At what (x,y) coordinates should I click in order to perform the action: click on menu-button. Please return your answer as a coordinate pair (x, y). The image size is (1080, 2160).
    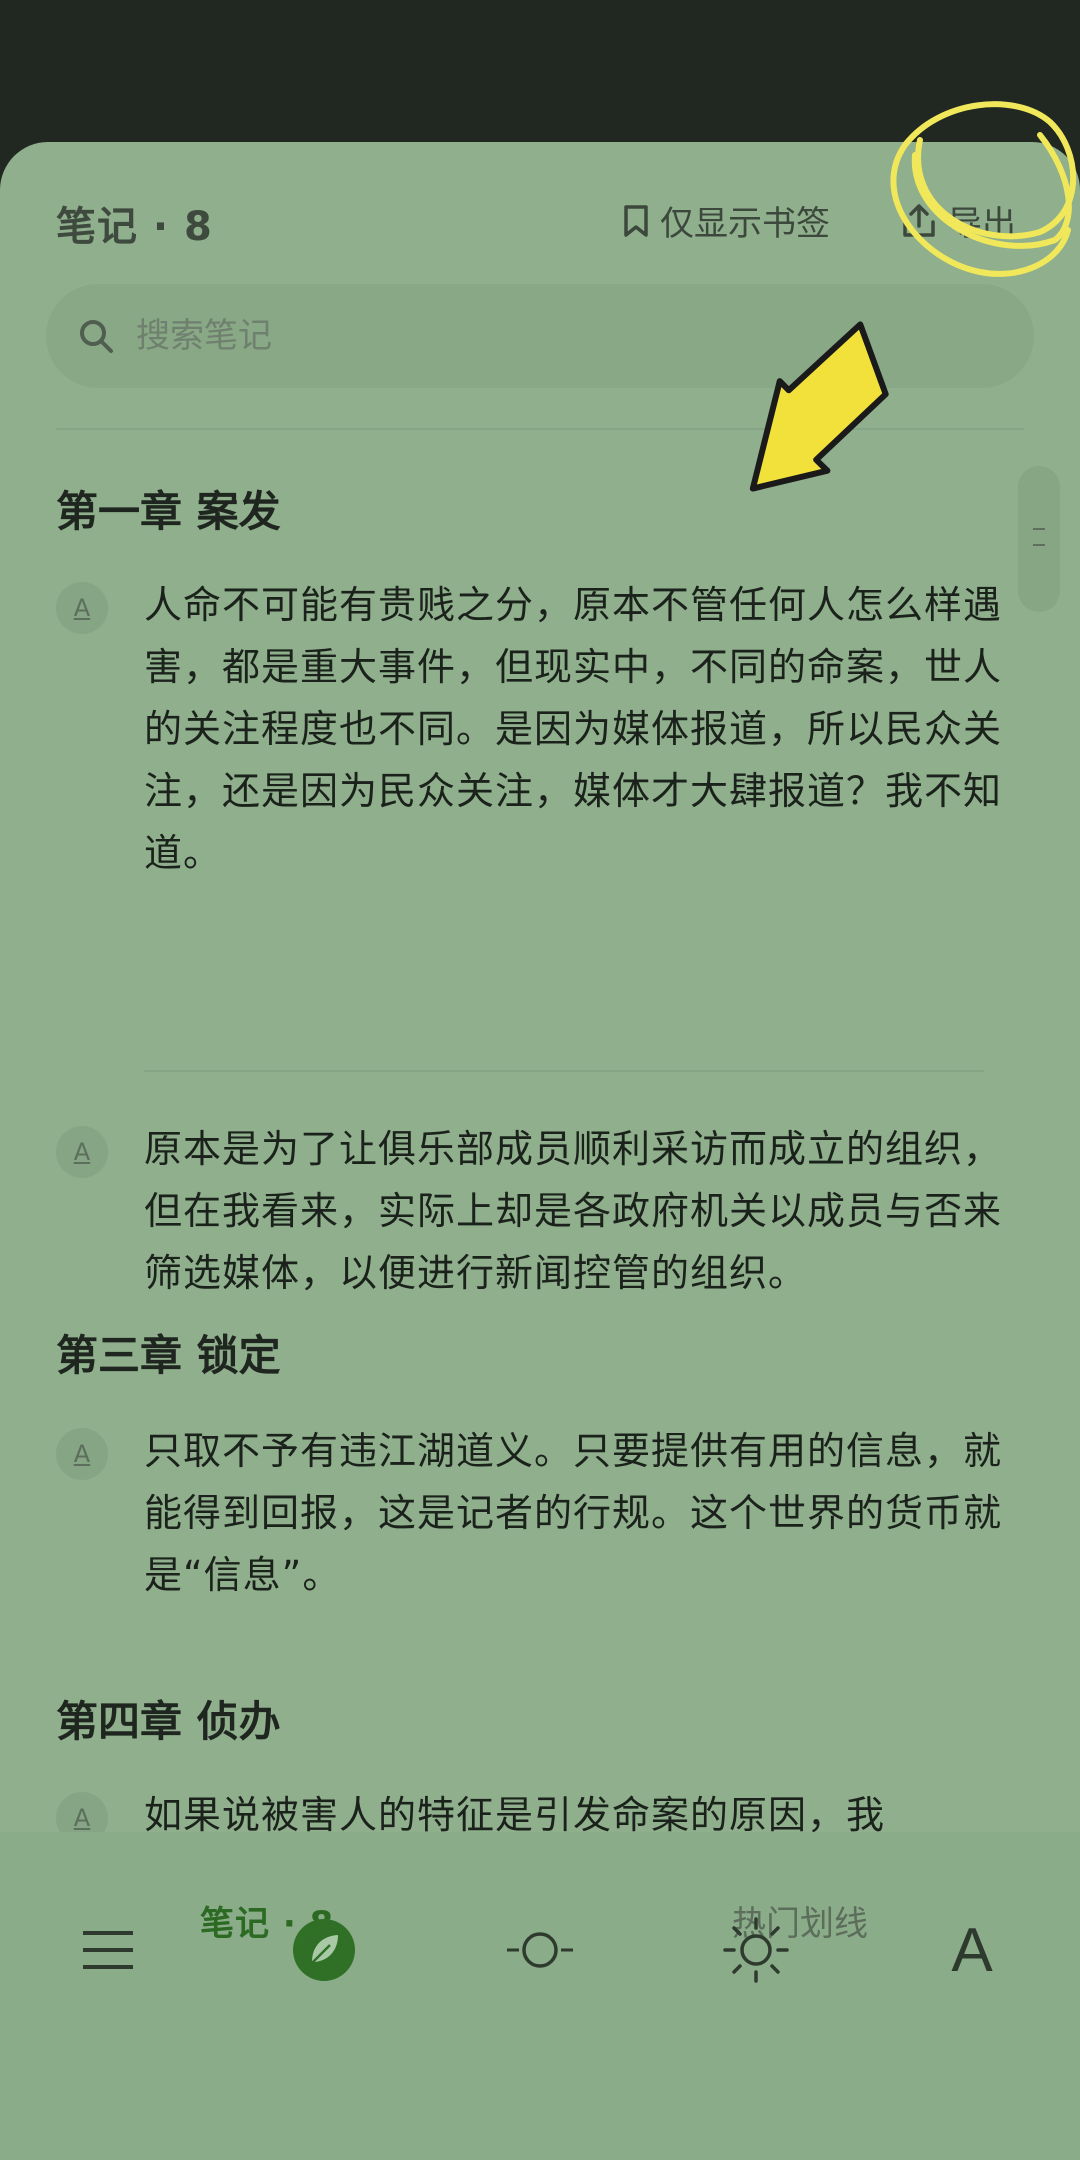
    Looking at the image, I should click on (108, 1950).